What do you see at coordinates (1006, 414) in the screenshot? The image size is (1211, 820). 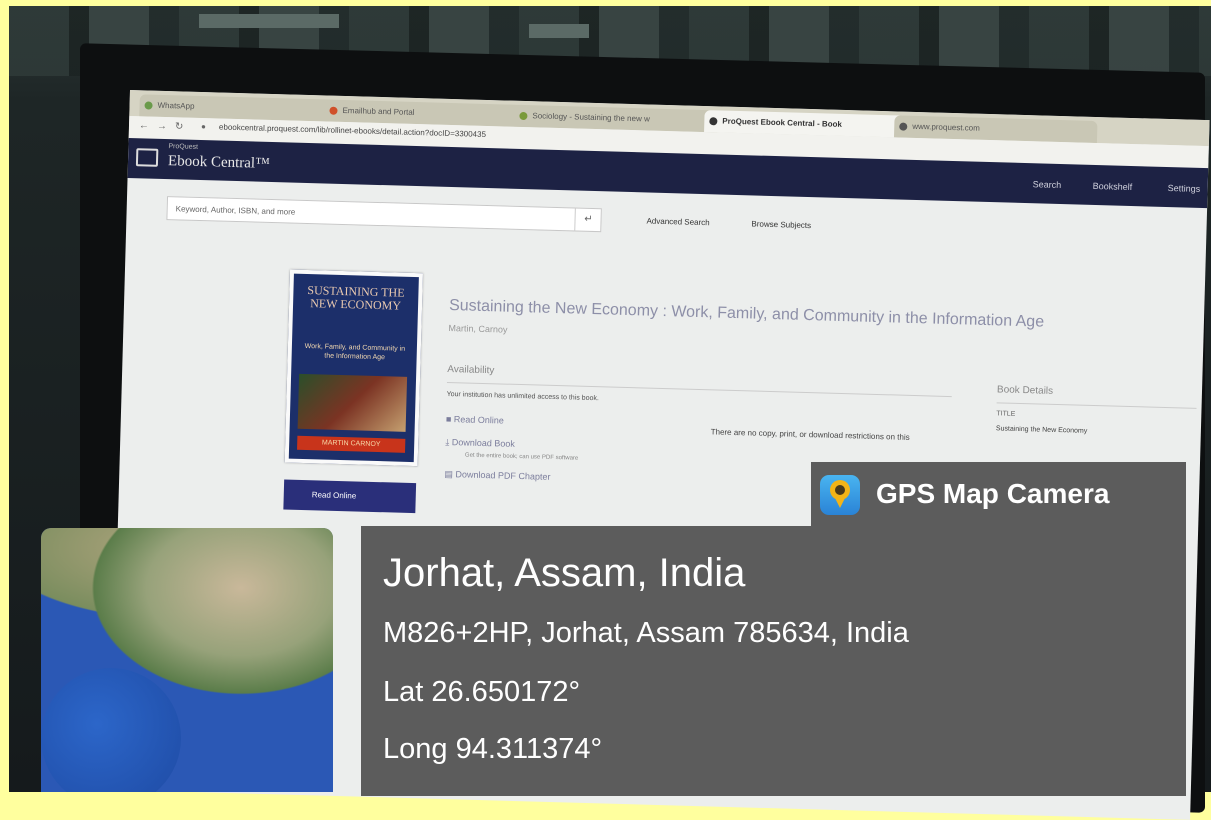 I see `detail-label: TITLE` at bounding box center [1006, 414].